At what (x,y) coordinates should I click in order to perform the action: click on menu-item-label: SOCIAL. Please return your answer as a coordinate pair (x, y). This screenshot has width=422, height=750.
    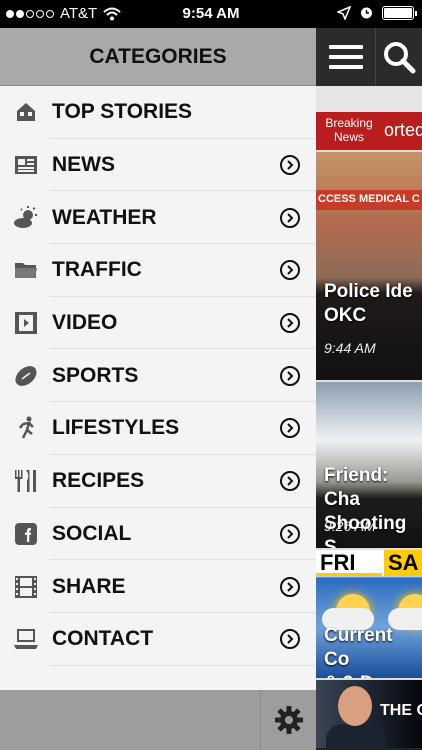
    Looking at the image, I should click on (92, 533).